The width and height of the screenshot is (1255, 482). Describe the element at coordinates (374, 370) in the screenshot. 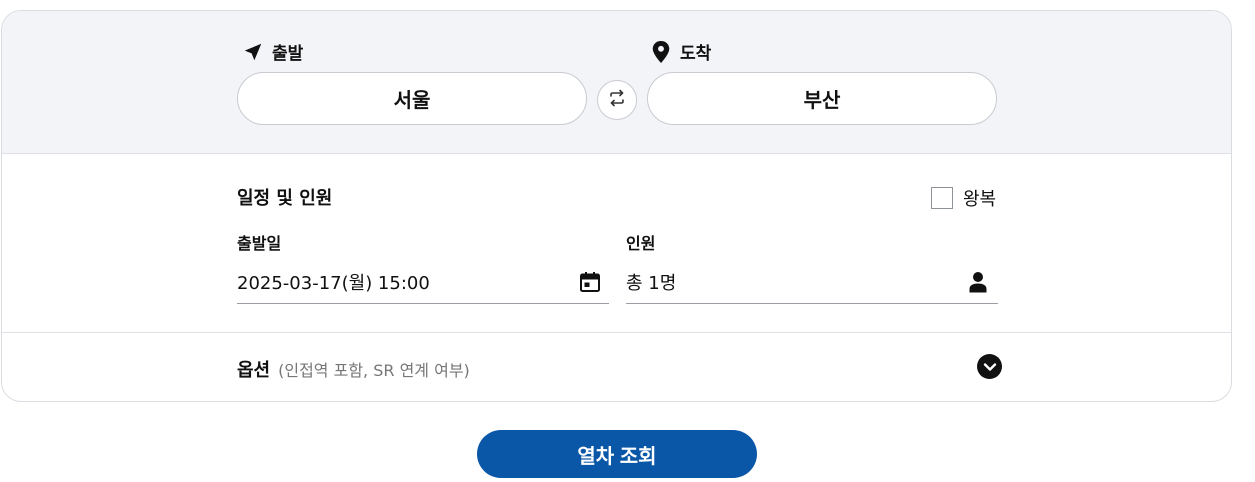

I see `options-description: (인접역 포함, SR 연계 여부)` at that location.